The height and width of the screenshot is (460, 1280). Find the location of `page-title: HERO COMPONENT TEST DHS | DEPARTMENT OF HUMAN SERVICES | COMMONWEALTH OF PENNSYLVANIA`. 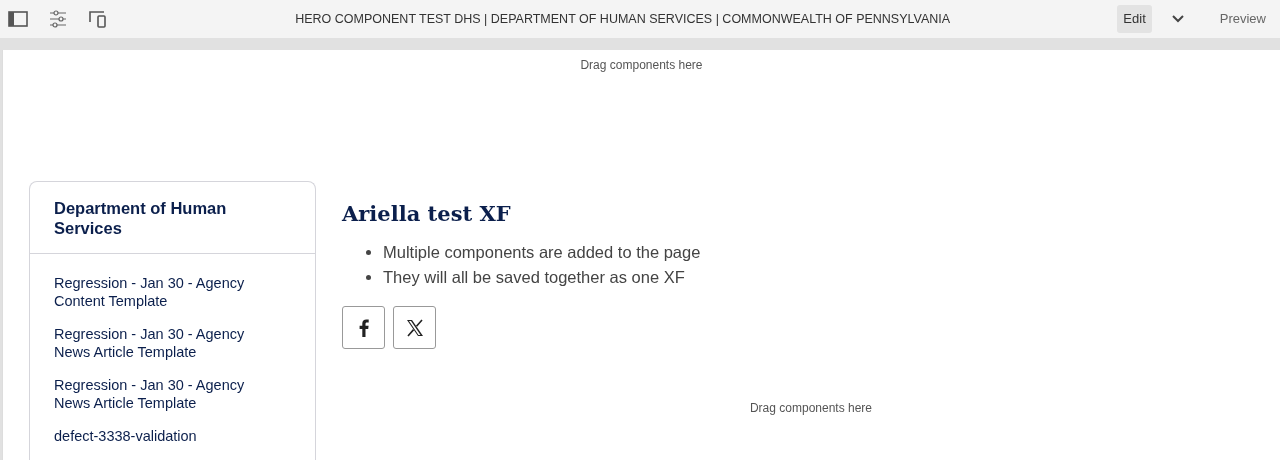

page-title: HERO COMPONENT TEST DHS | DEPARTMENT OF HUMAN SERVICES | COMMONWEALTH OF PENNSYLVANIA is located at coordinates (623, 19).